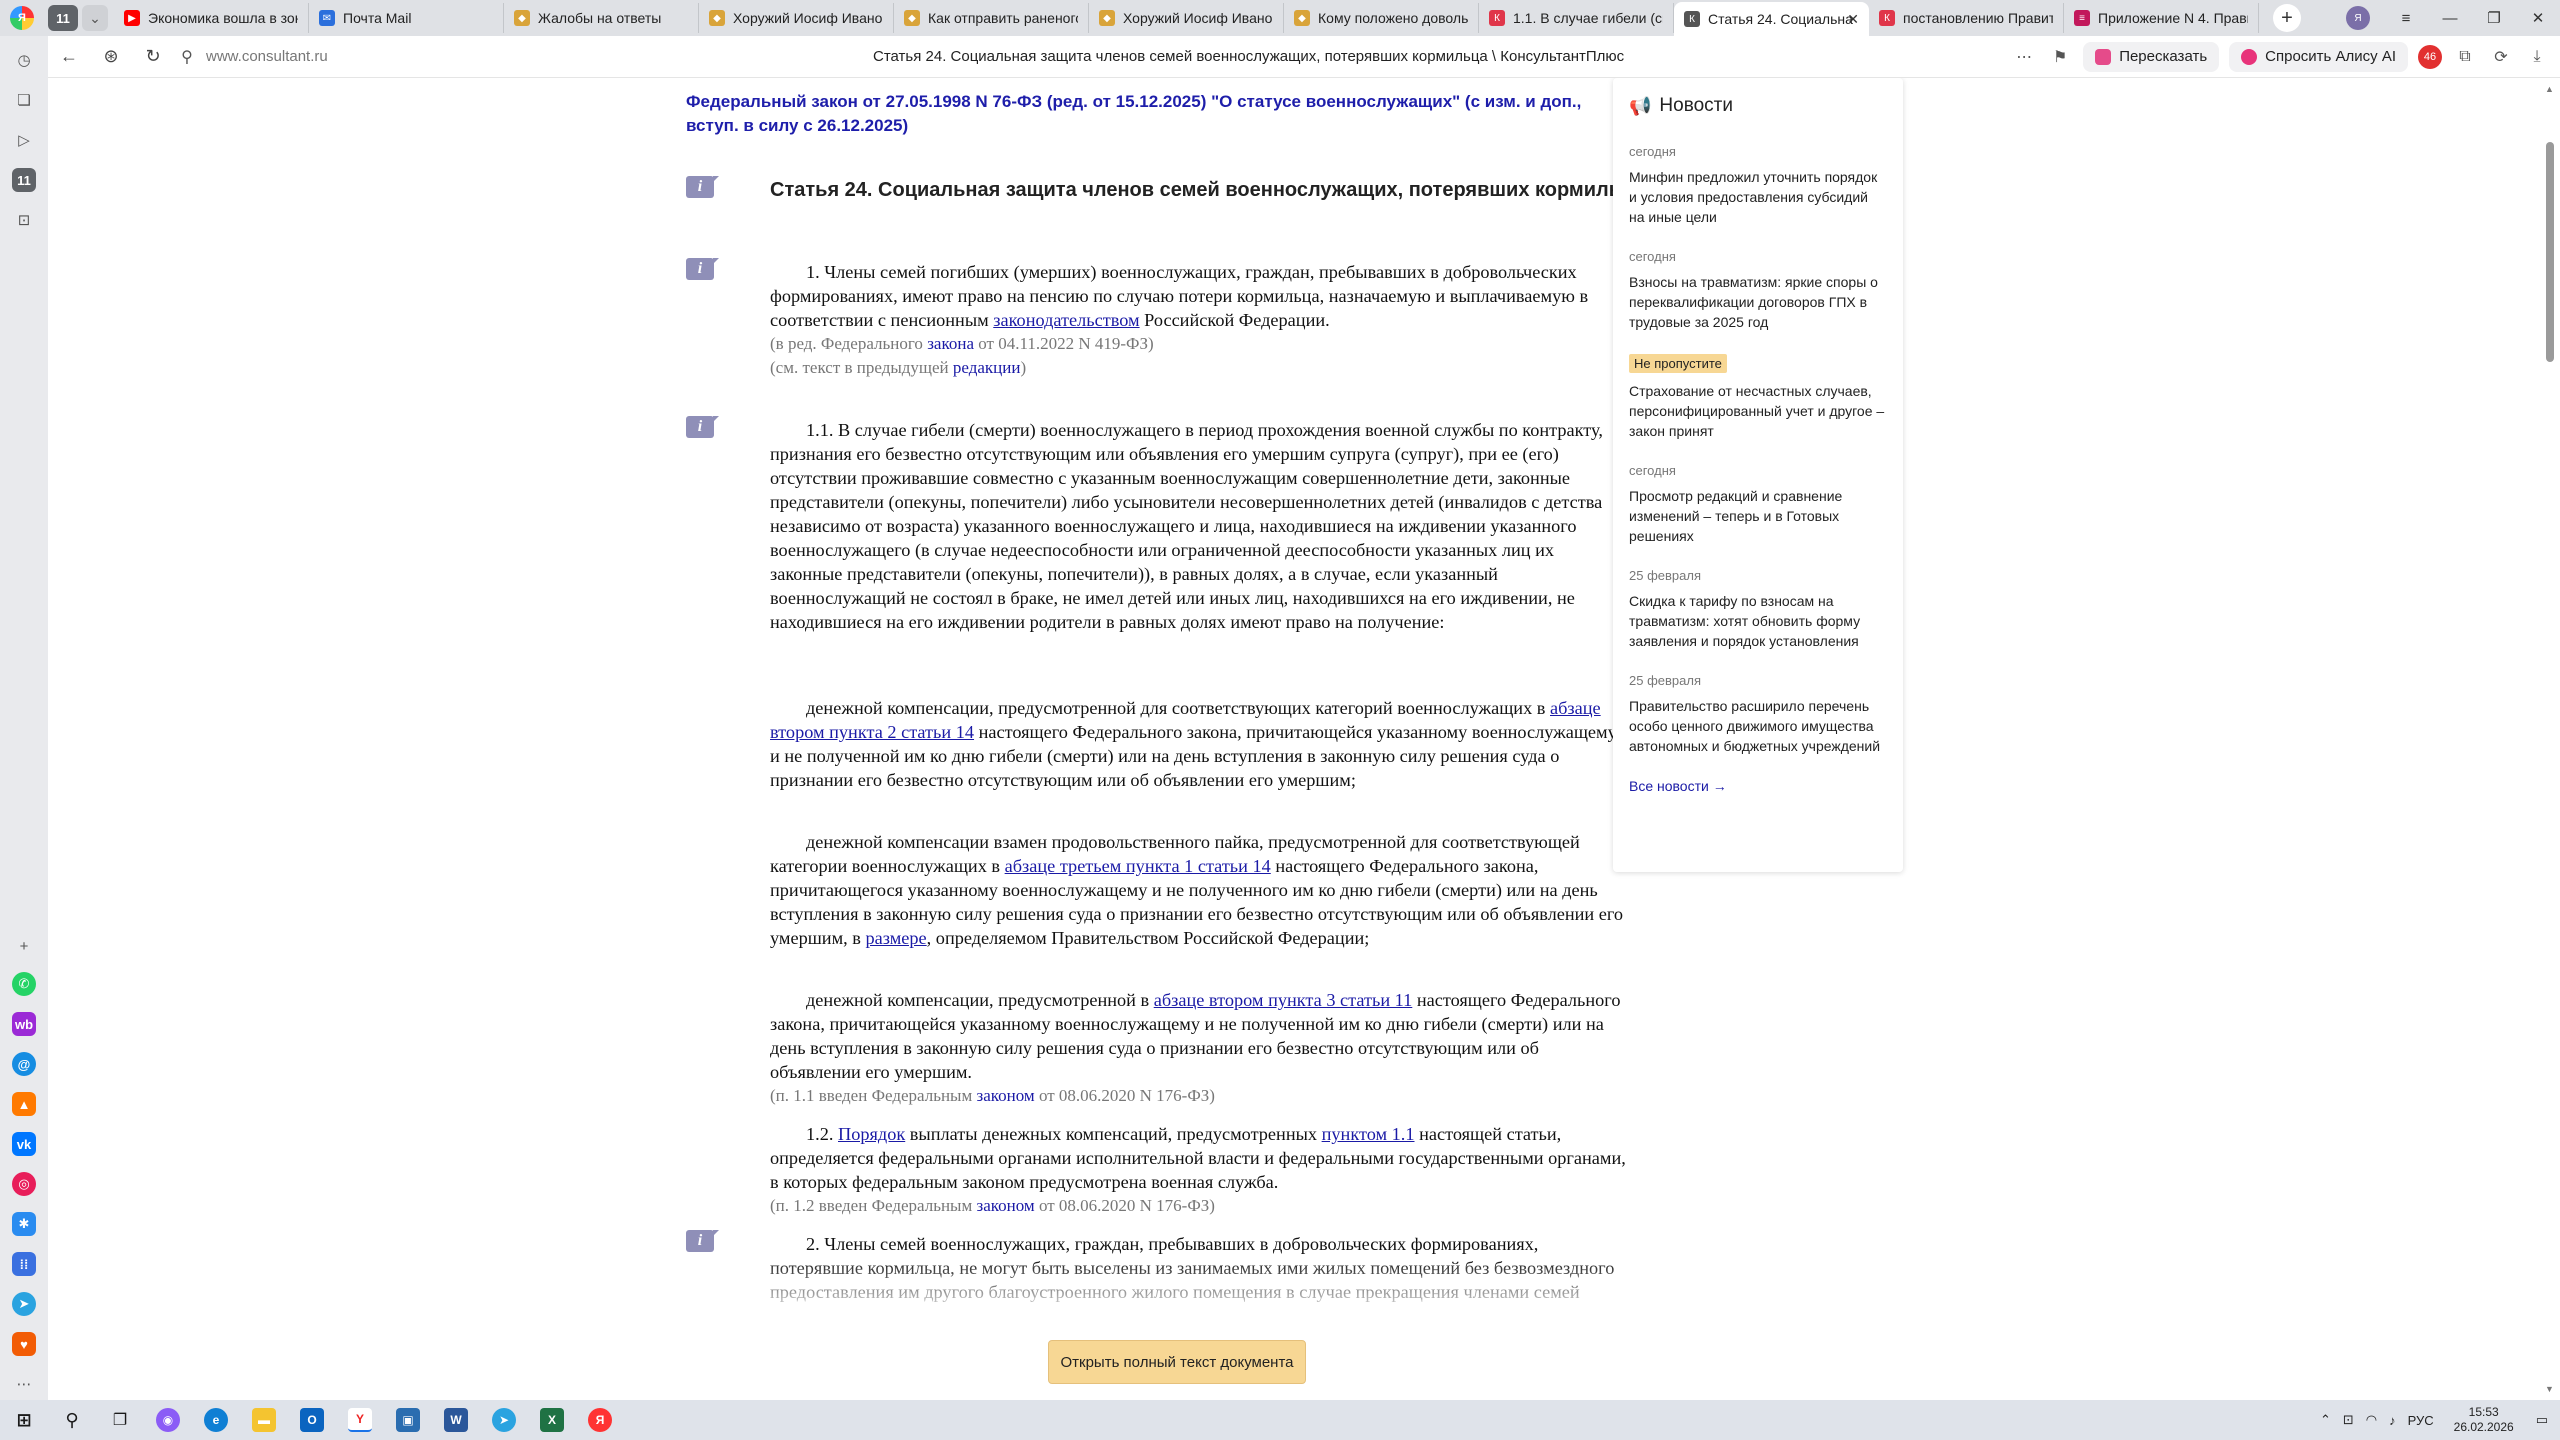 The image size is (2560, 1440). I want to click on extensions-icon: ⧉, so click(2465, 57).